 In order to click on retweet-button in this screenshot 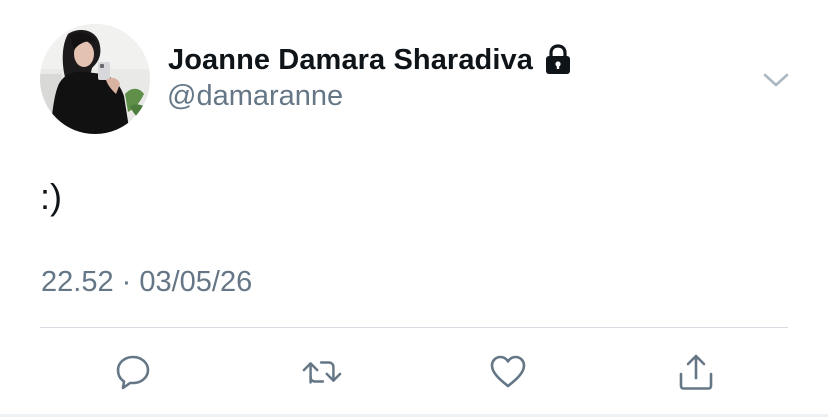, I will do `click(322, 372)`.